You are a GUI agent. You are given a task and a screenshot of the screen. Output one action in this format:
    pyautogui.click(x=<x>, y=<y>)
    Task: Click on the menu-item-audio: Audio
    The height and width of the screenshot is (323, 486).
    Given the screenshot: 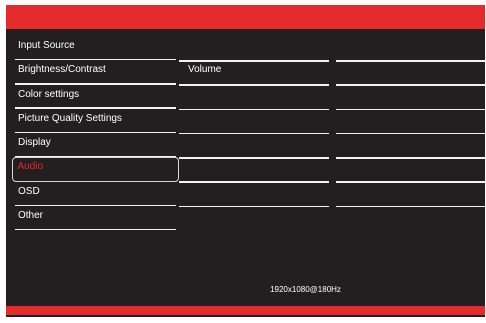 What is the action you would take?
    pyautogui.click(x=95, y=169)
    